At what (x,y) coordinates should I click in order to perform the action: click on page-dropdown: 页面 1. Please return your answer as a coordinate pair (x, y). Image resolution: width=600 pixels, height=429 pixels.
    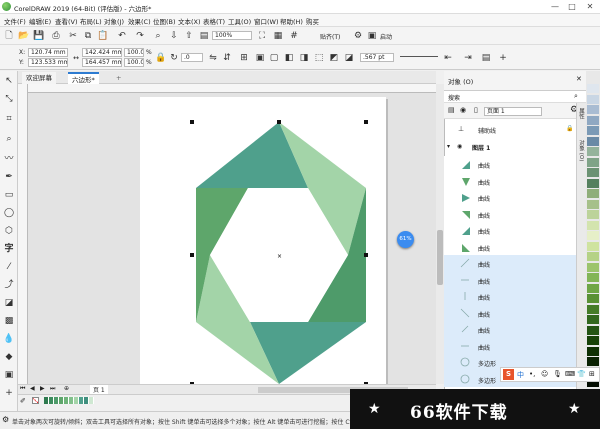
    Looking at the image, I should click on (513, 111).